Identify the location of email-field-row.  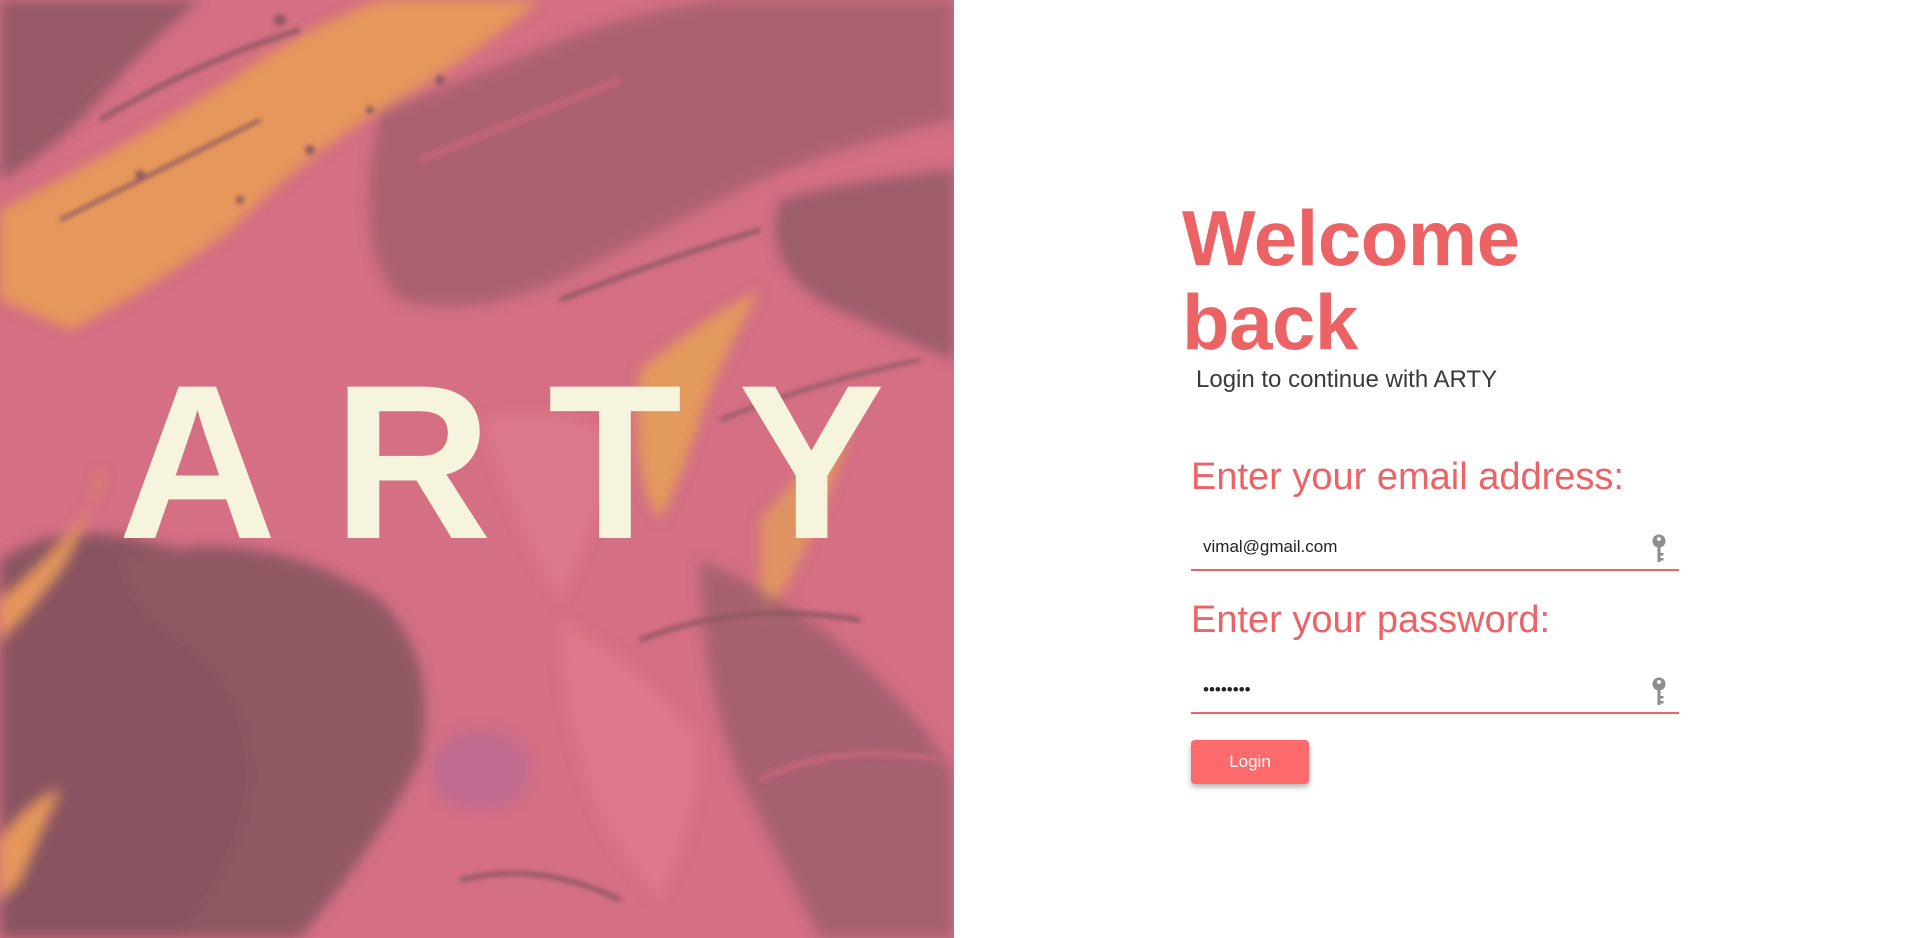
(1435, 548).